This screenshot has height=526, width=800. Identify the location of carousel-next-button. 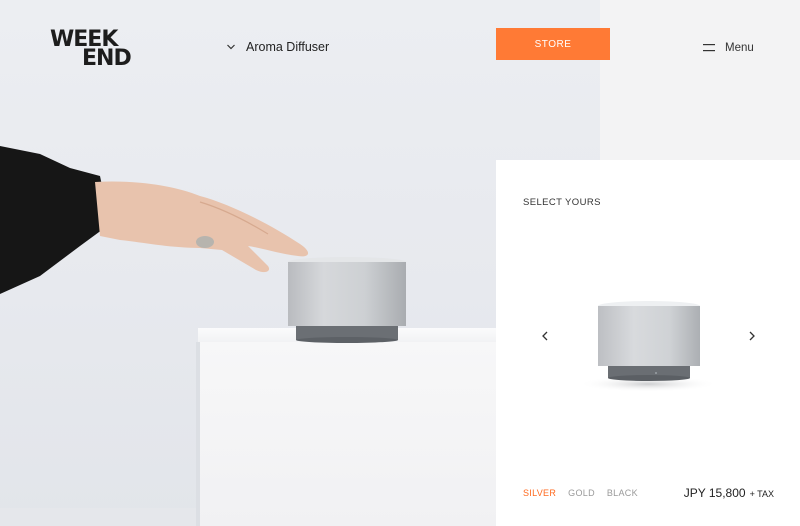
(752, 336).